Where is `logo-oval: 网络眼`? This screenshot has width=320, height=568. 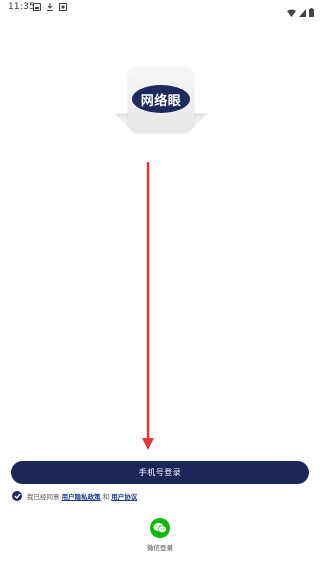 logo-oval: 网络眼 is located at coordinates (161, 99).